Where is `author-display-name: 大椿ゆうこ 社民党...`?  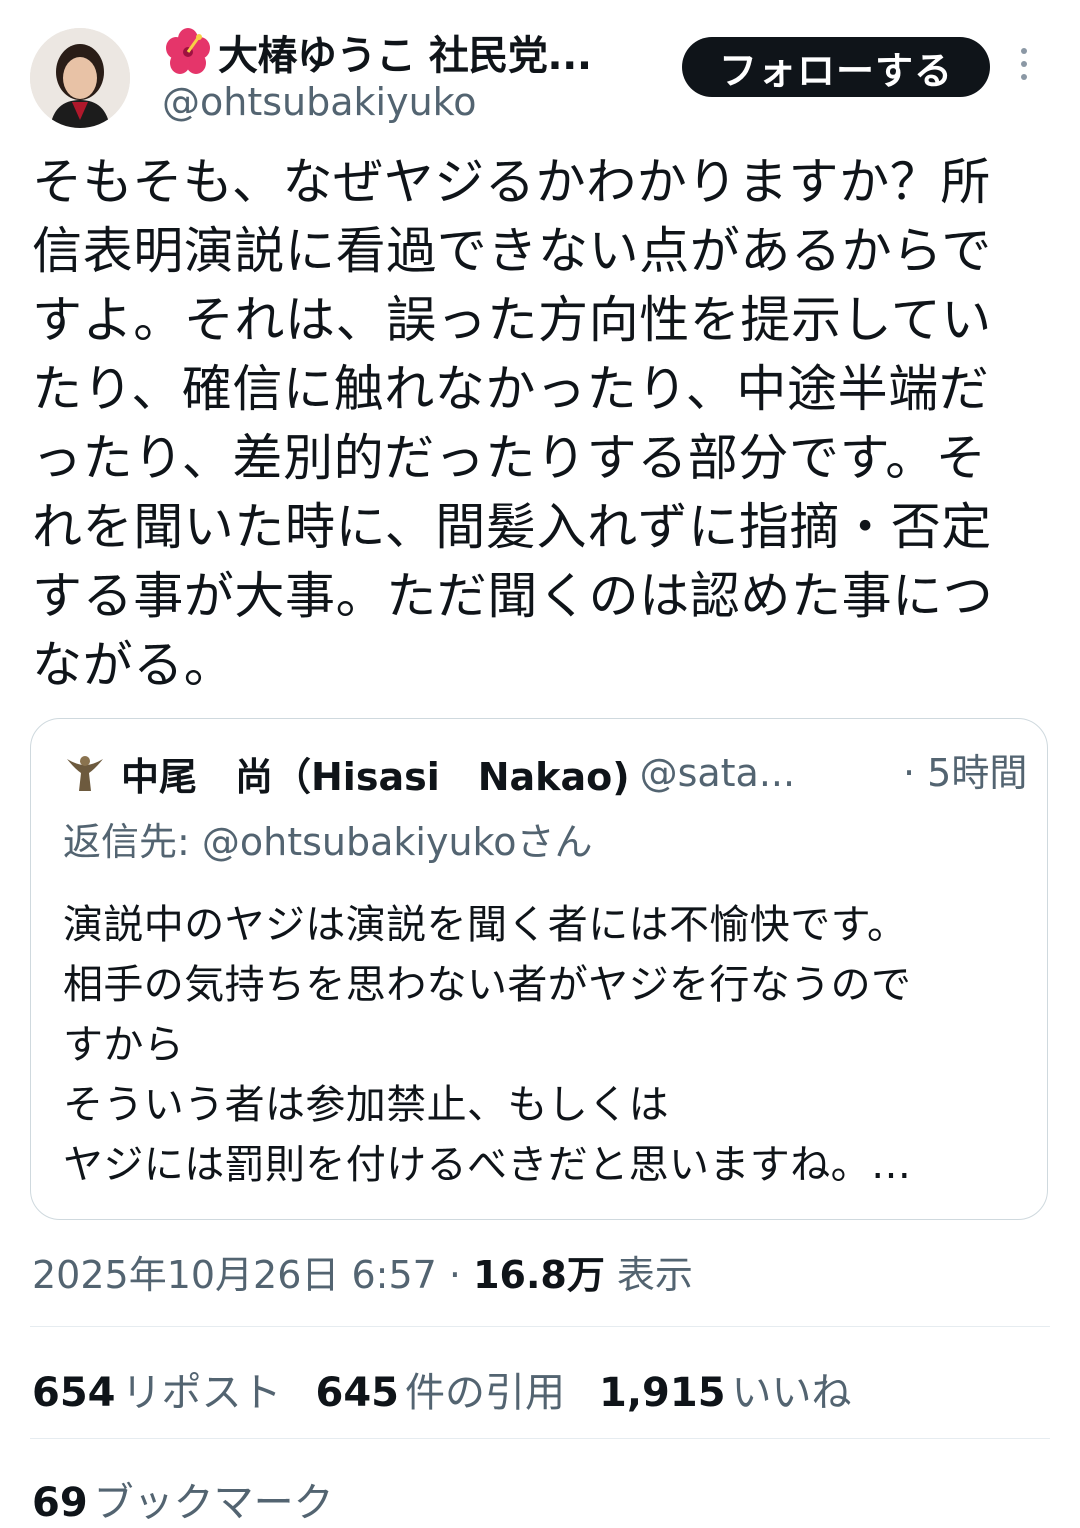 author-display-name: 大椿ゆうこ 社民党... is located at coordinates (405, 52).